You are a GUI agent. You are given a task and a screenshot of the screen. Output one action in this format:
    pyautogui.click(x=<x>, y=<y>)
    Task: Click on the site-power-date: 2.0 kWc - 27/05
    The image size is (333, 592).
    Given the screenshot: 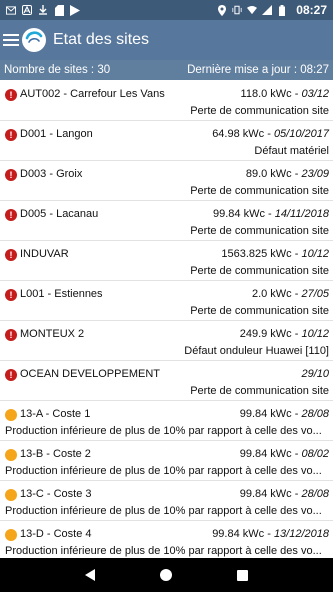 What is the action you would take?
    pyautogui.click(x=290, y=294)
    